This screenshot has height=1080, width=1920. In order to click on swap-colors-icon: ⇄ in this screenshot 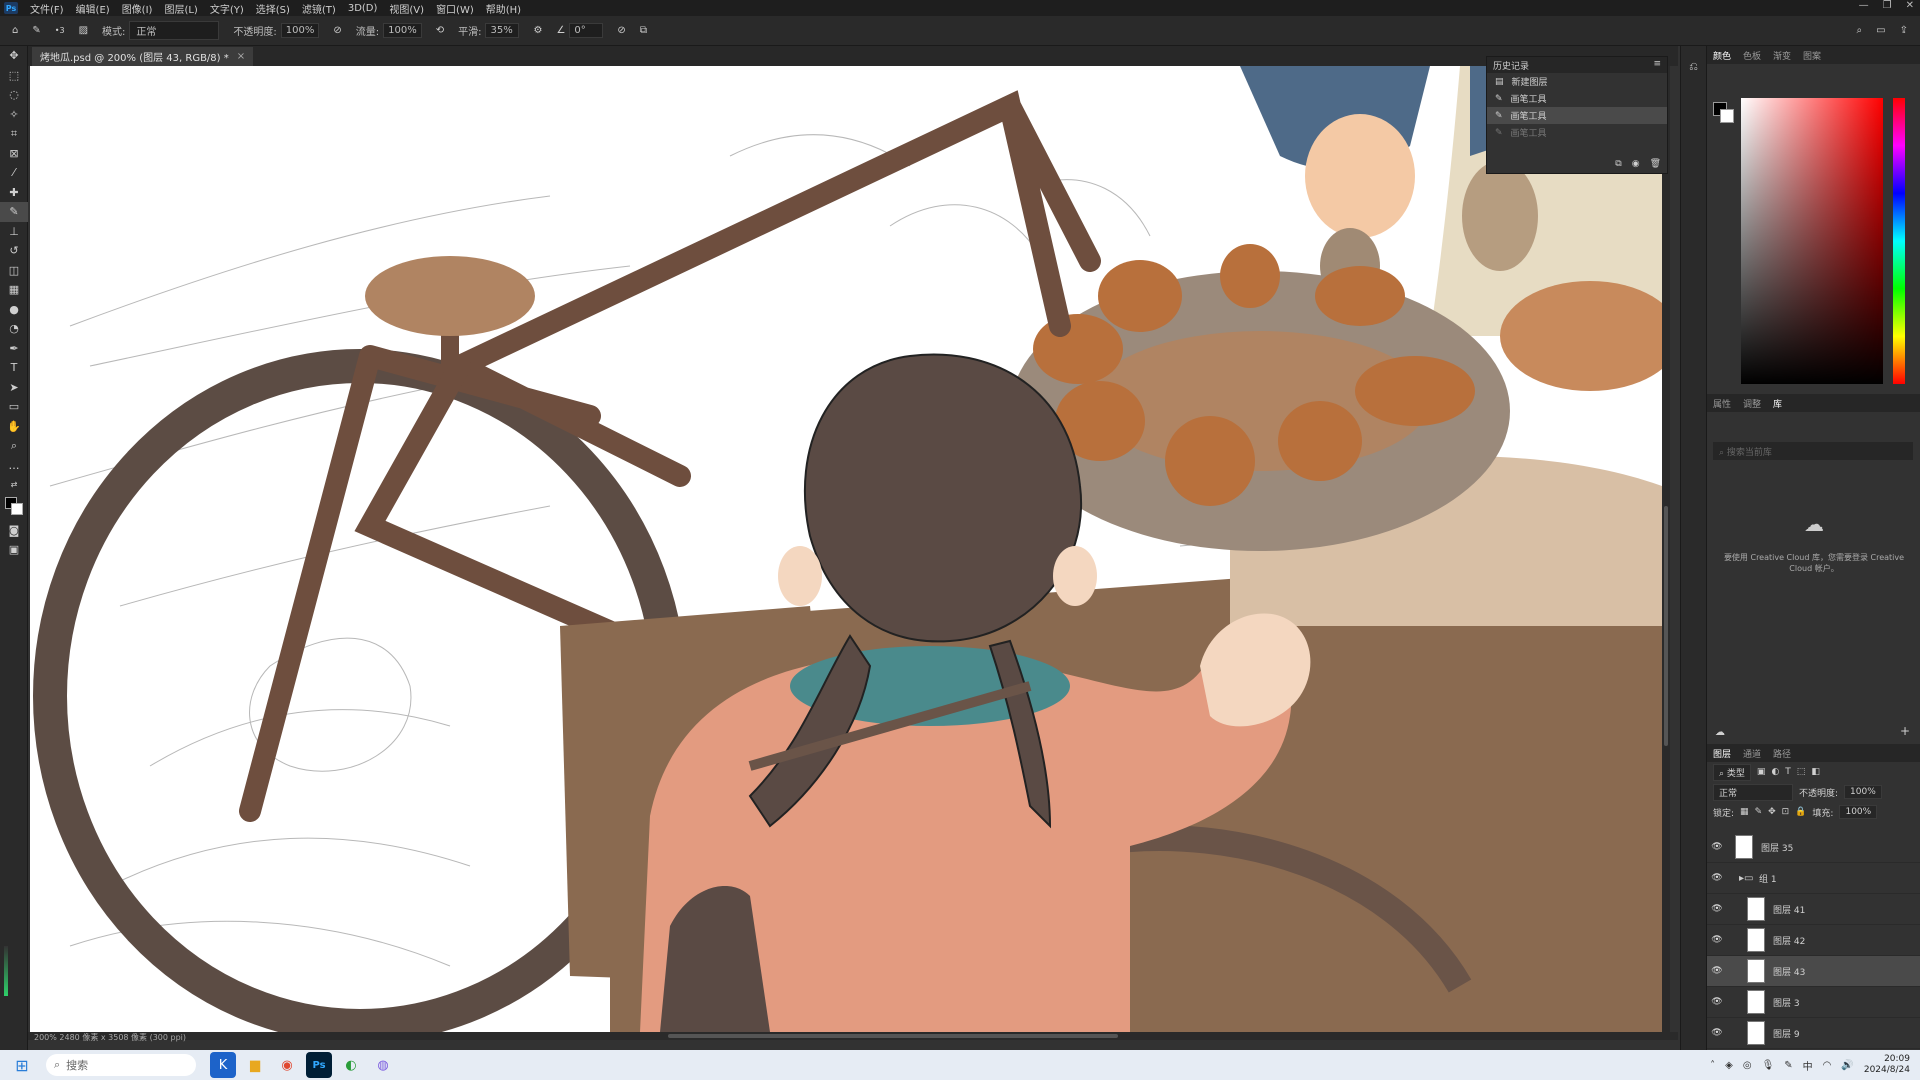, I will do `click(14, 485)`.